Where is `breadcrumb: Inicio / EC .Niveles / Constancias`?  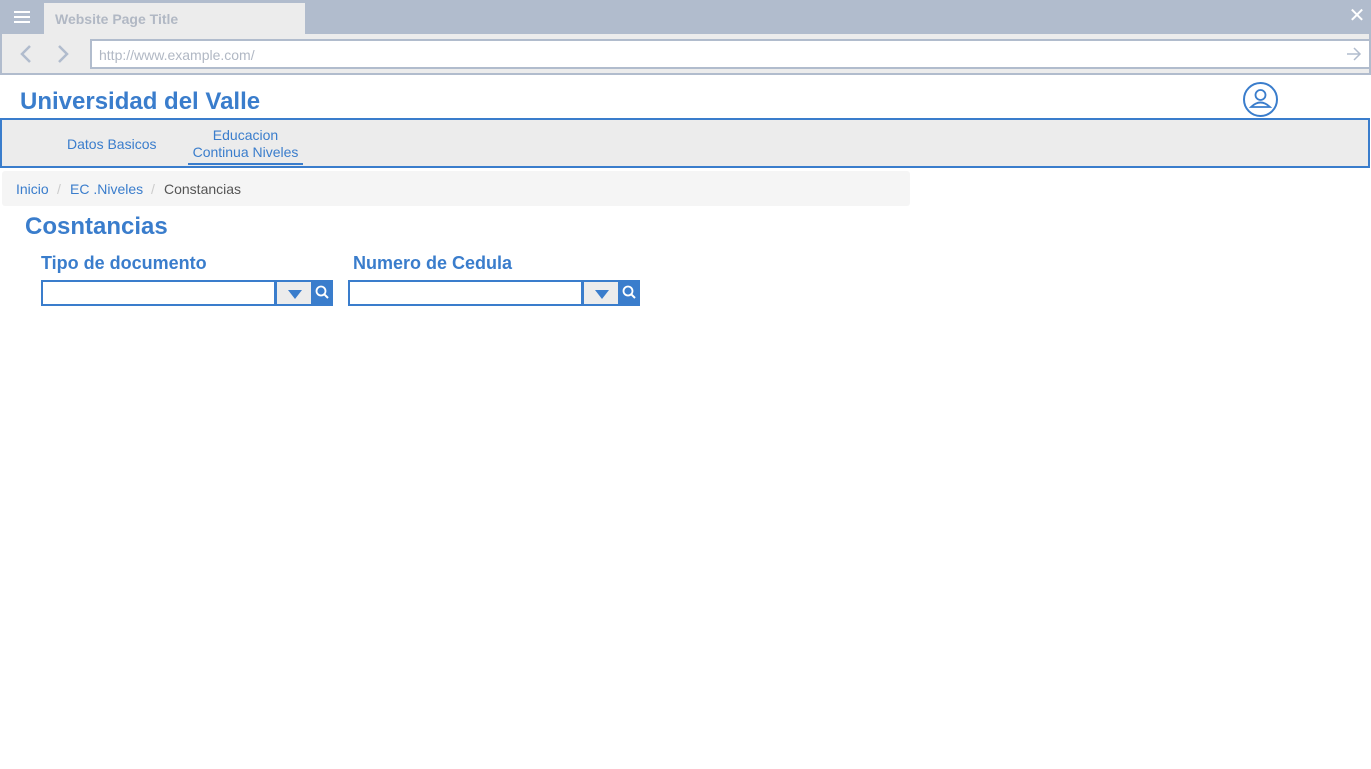
breadcrumb: Inicio / EC .Niveles / Constancias is located at coordinates (456, 188).